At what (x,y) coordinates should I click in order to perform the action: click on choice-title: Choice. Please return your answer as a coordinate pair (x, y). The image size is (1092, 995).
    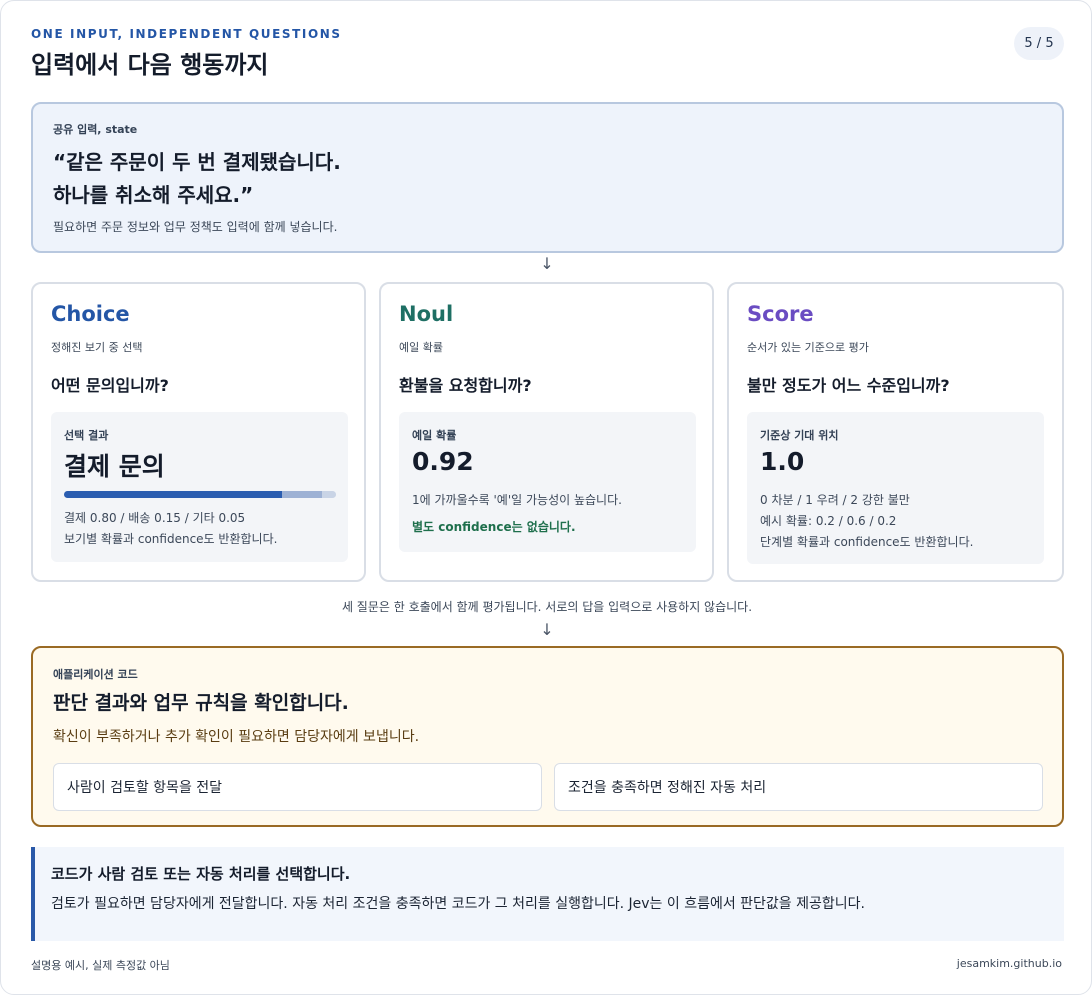
    Looking at the image, I should click on (90, 314).